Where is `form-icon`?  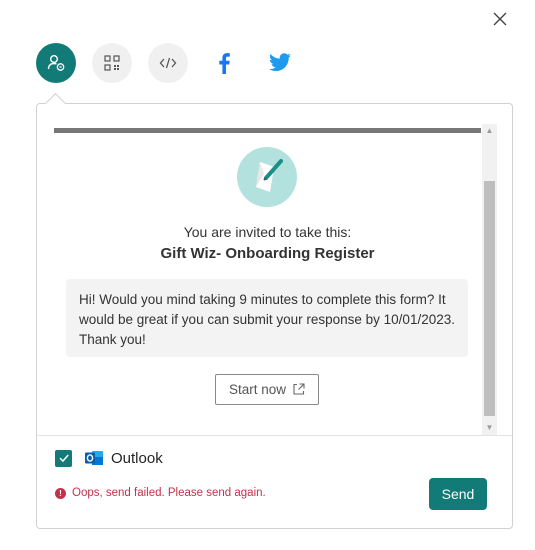
form-icon is located at coordinates (267, 177).